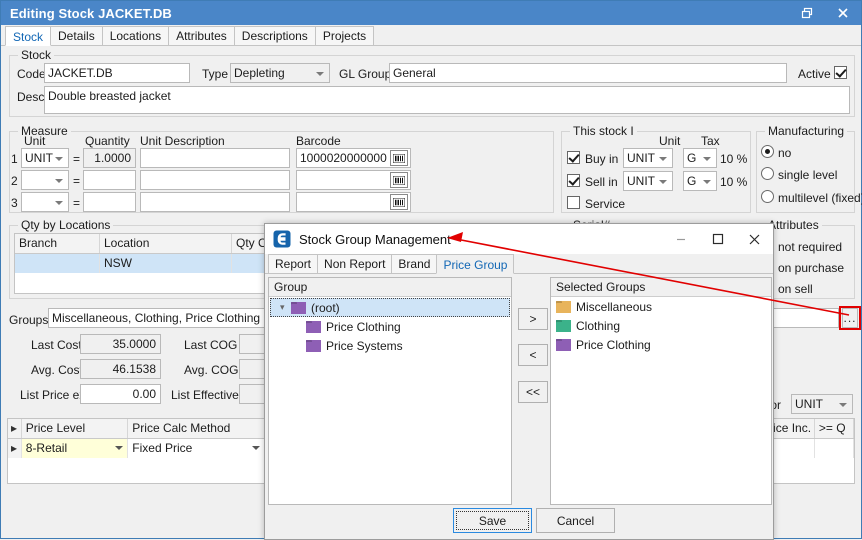 The width and height of the screenshot is (862, 540). I want to click on tree-item-price-clothing: Price Clothing, so click(390, 326).